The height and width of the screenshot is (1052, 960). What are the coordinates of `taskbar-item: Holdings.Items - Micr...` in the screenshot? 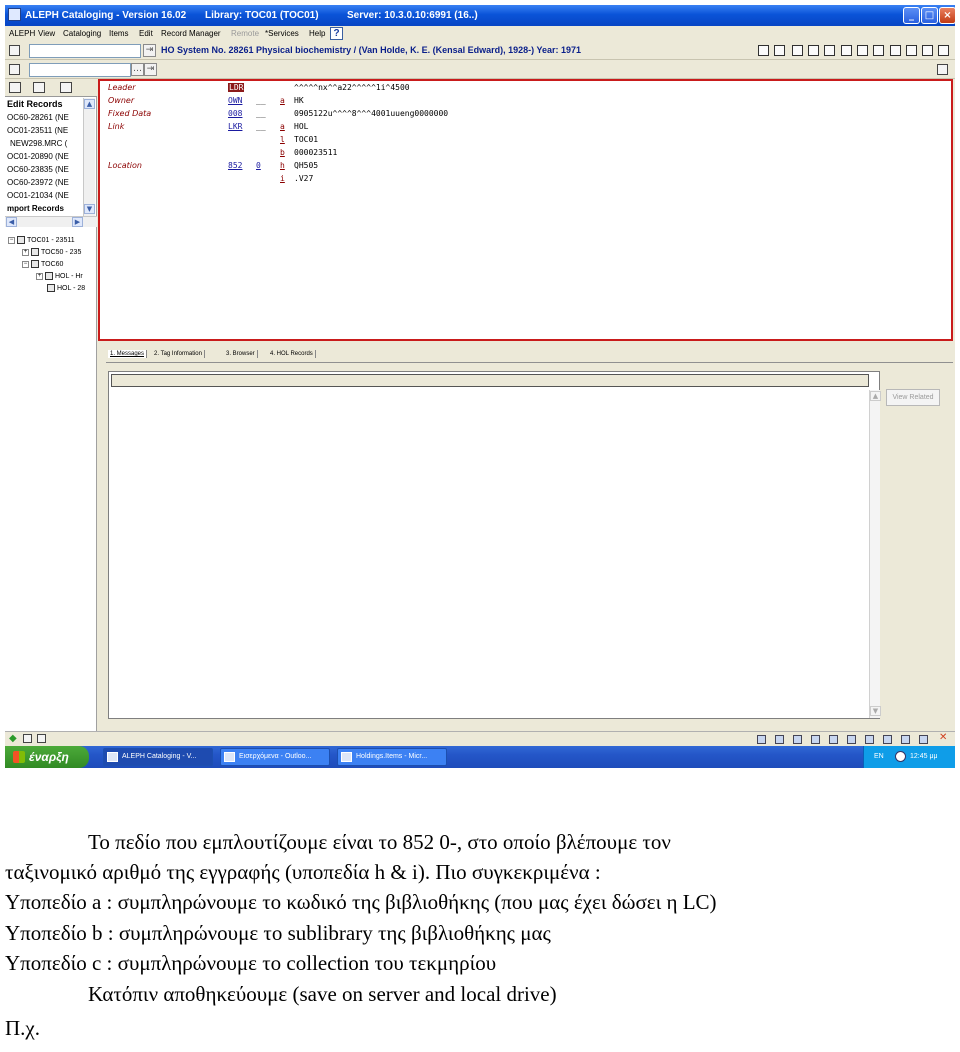 It's located at (392, 757).